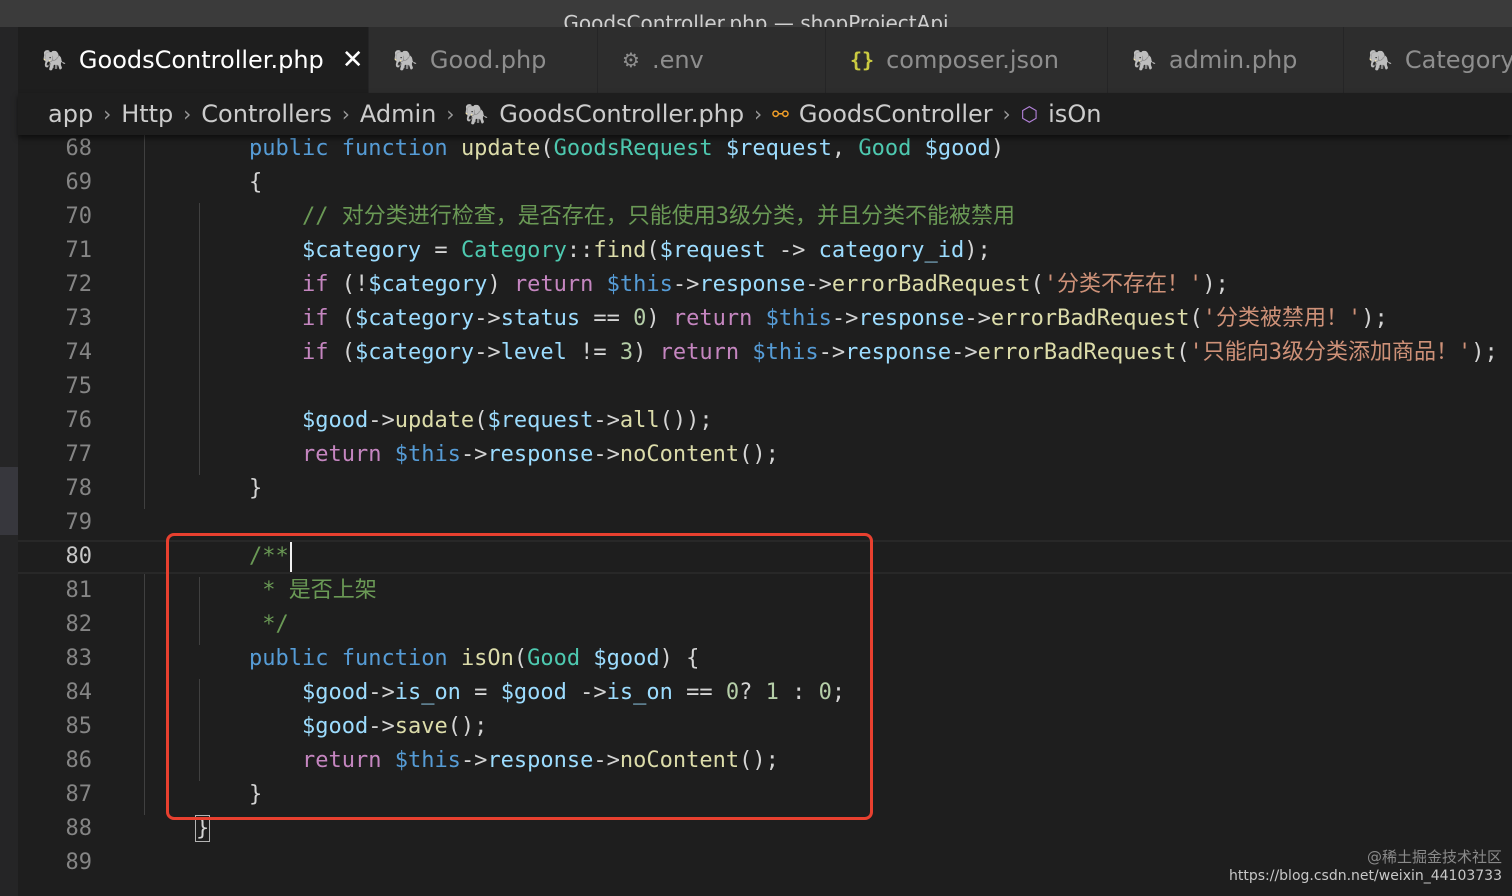 This screenshot has width=1512, height=896. Describe the element at coordinates (193, 60) in the screenshot. I see `tab-goodscontroller-php: 🐘 GoodsController.php ✕` at that location.